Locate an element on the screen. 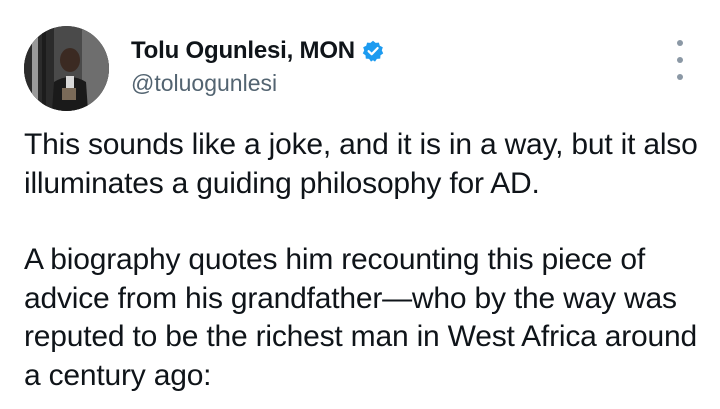 This screenshot has height=409, width=720. more-vertical-icon-dot-top is located at coordinates (680, 43).